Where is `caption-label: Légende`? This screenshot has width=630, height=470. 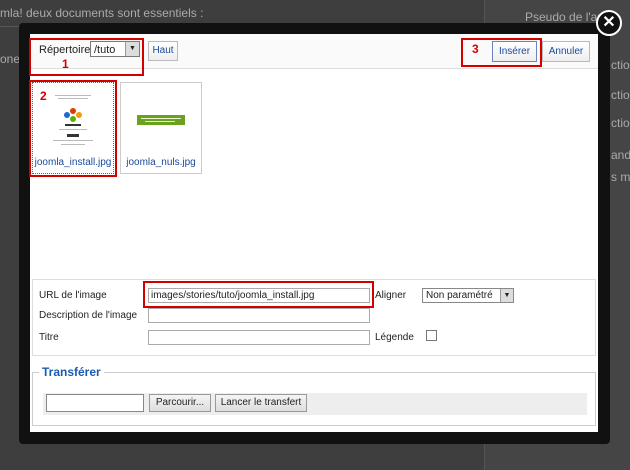
caption-label: Légende is located at coordinates (394, 337).